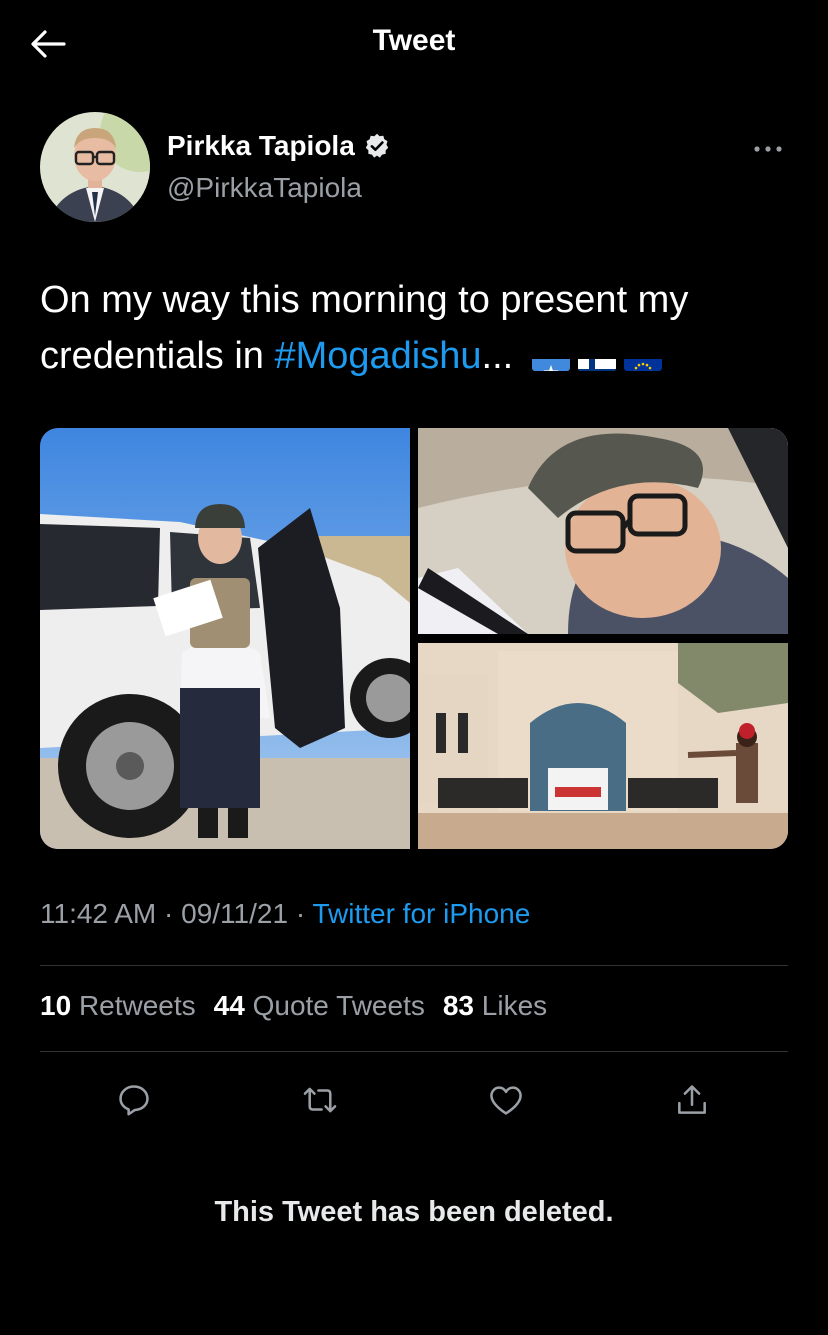 The image size is (828, 1335). What do you see at coordinates (458, 1005) in the screenshot?
I see `likes-count: 83` at bounding box center [458, 1005].